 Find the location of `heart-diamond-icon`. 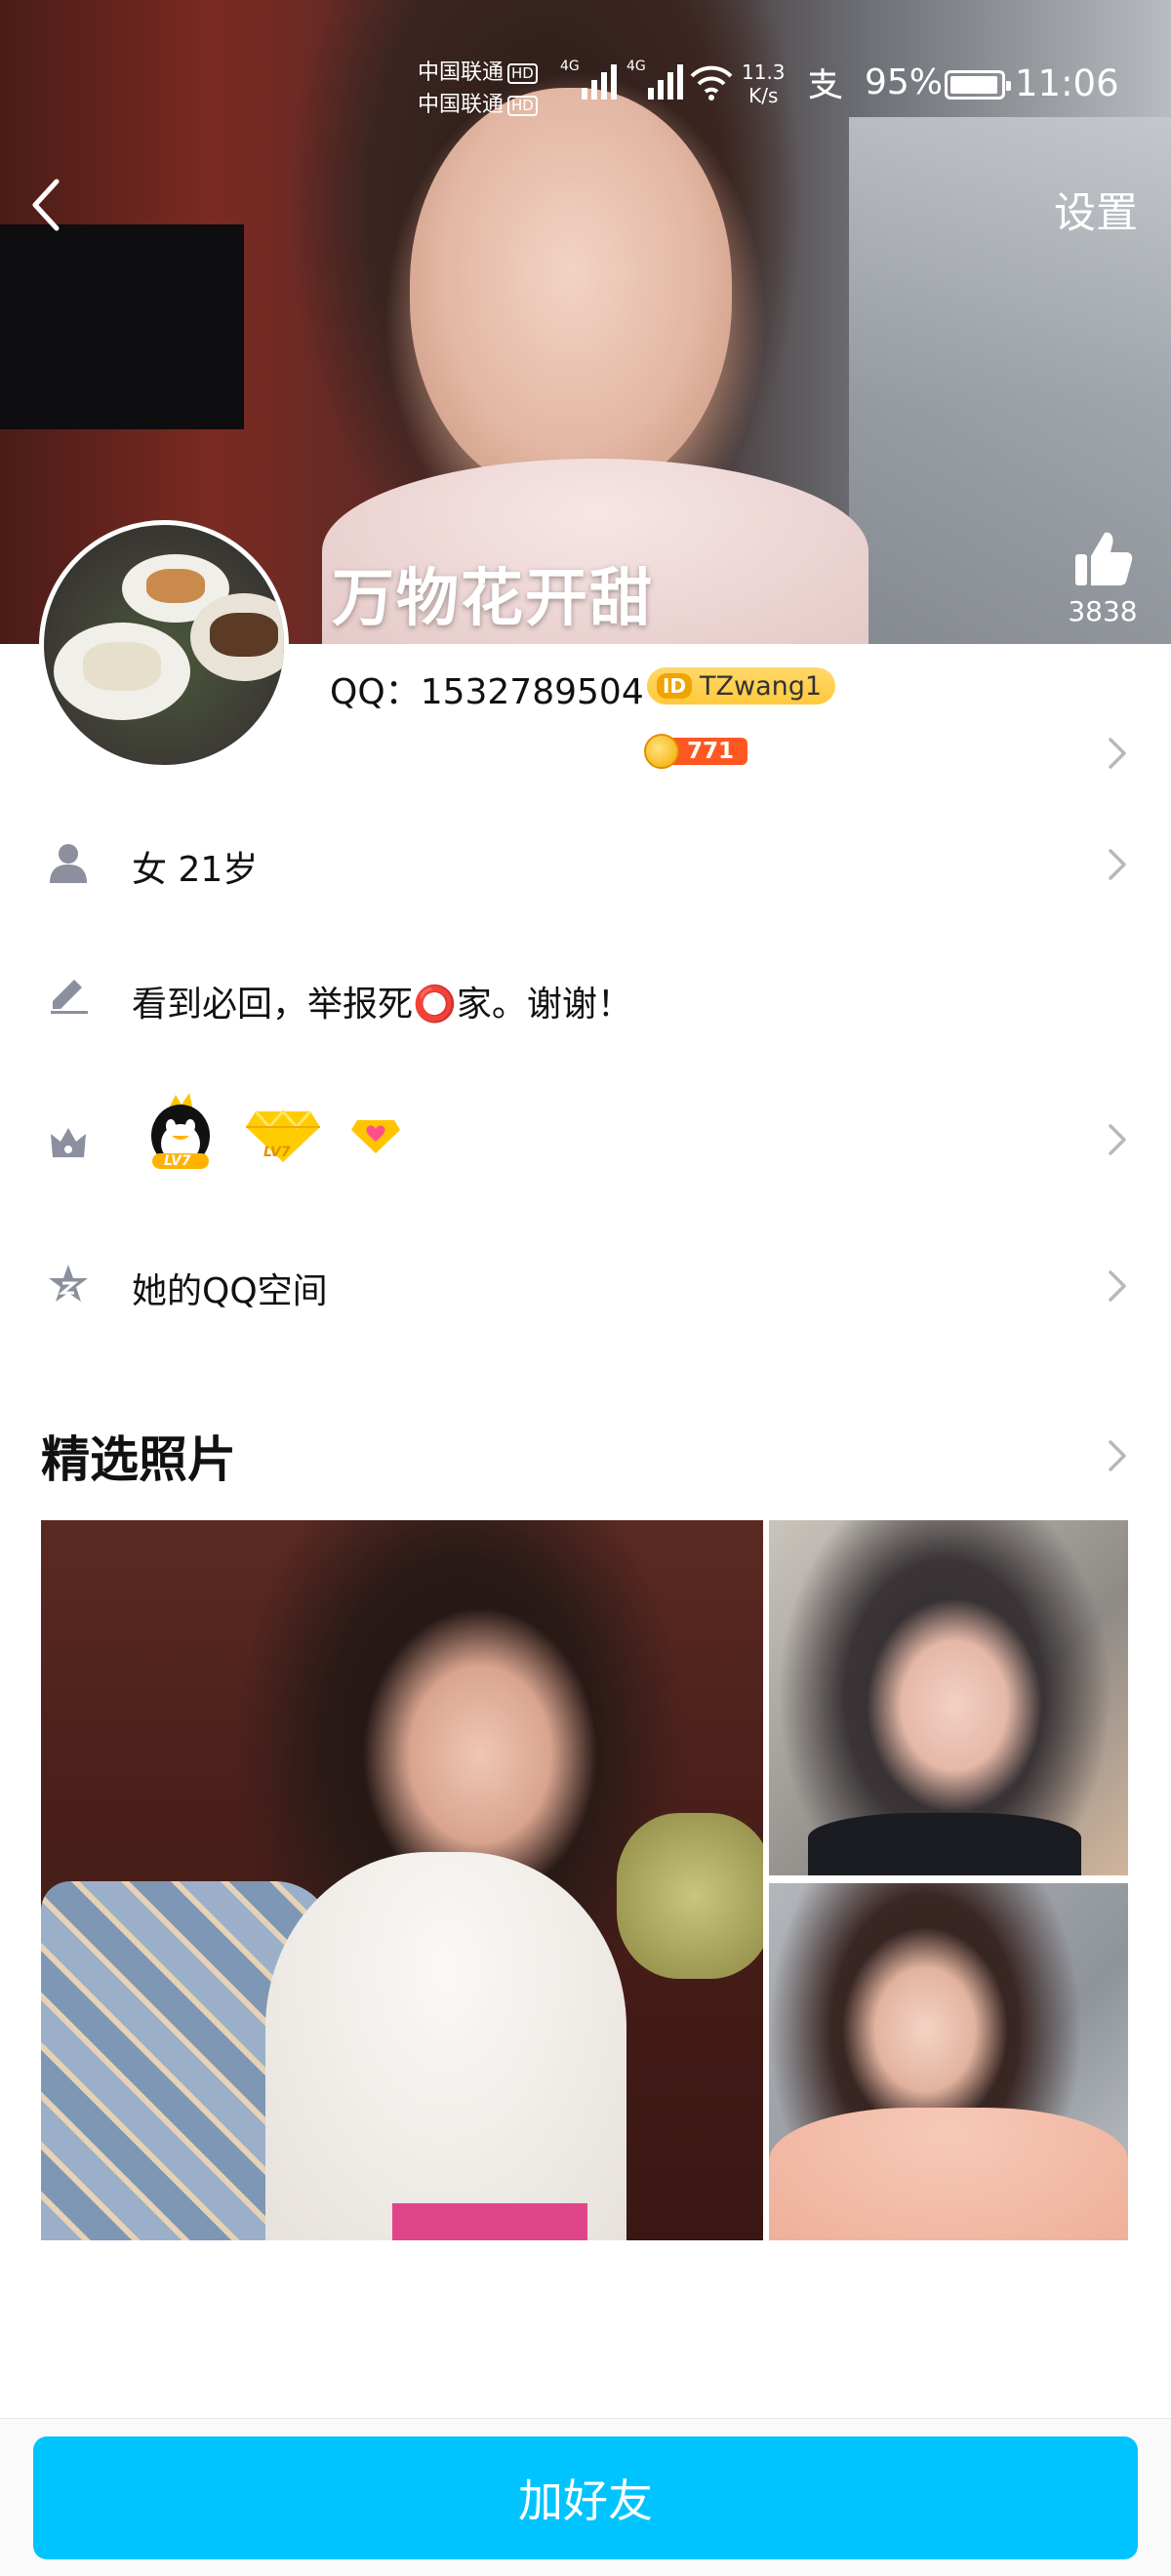

heart-diamond-icon is located at coordinates (375, 1136).